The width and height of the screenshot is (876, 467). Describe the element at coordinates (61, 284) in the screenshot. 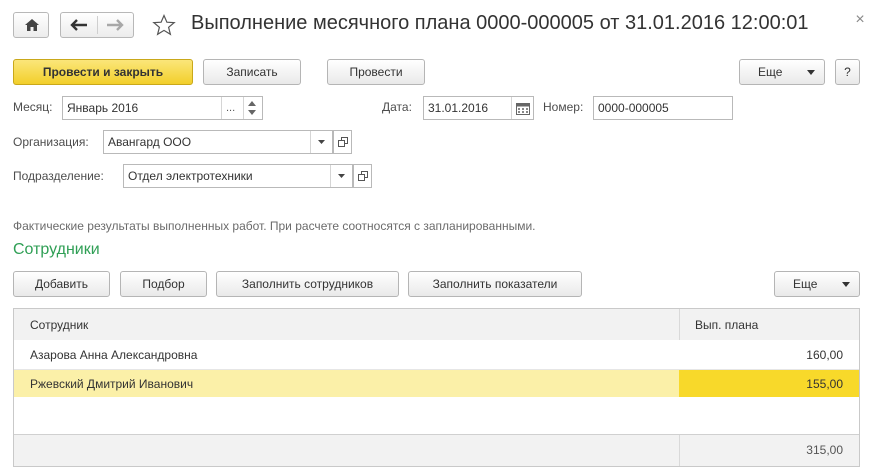

I see `add-button: Добавить` at that location.